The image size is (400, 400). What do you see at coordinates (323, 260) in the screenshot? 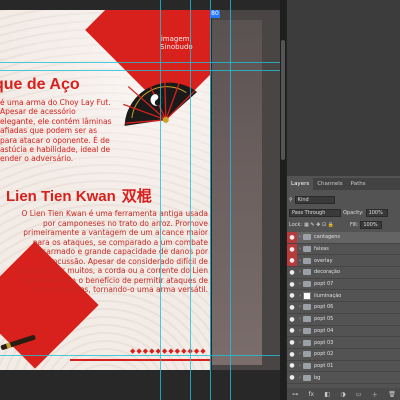
I see `layer-name: overlay` at bounding box center [323, 260].